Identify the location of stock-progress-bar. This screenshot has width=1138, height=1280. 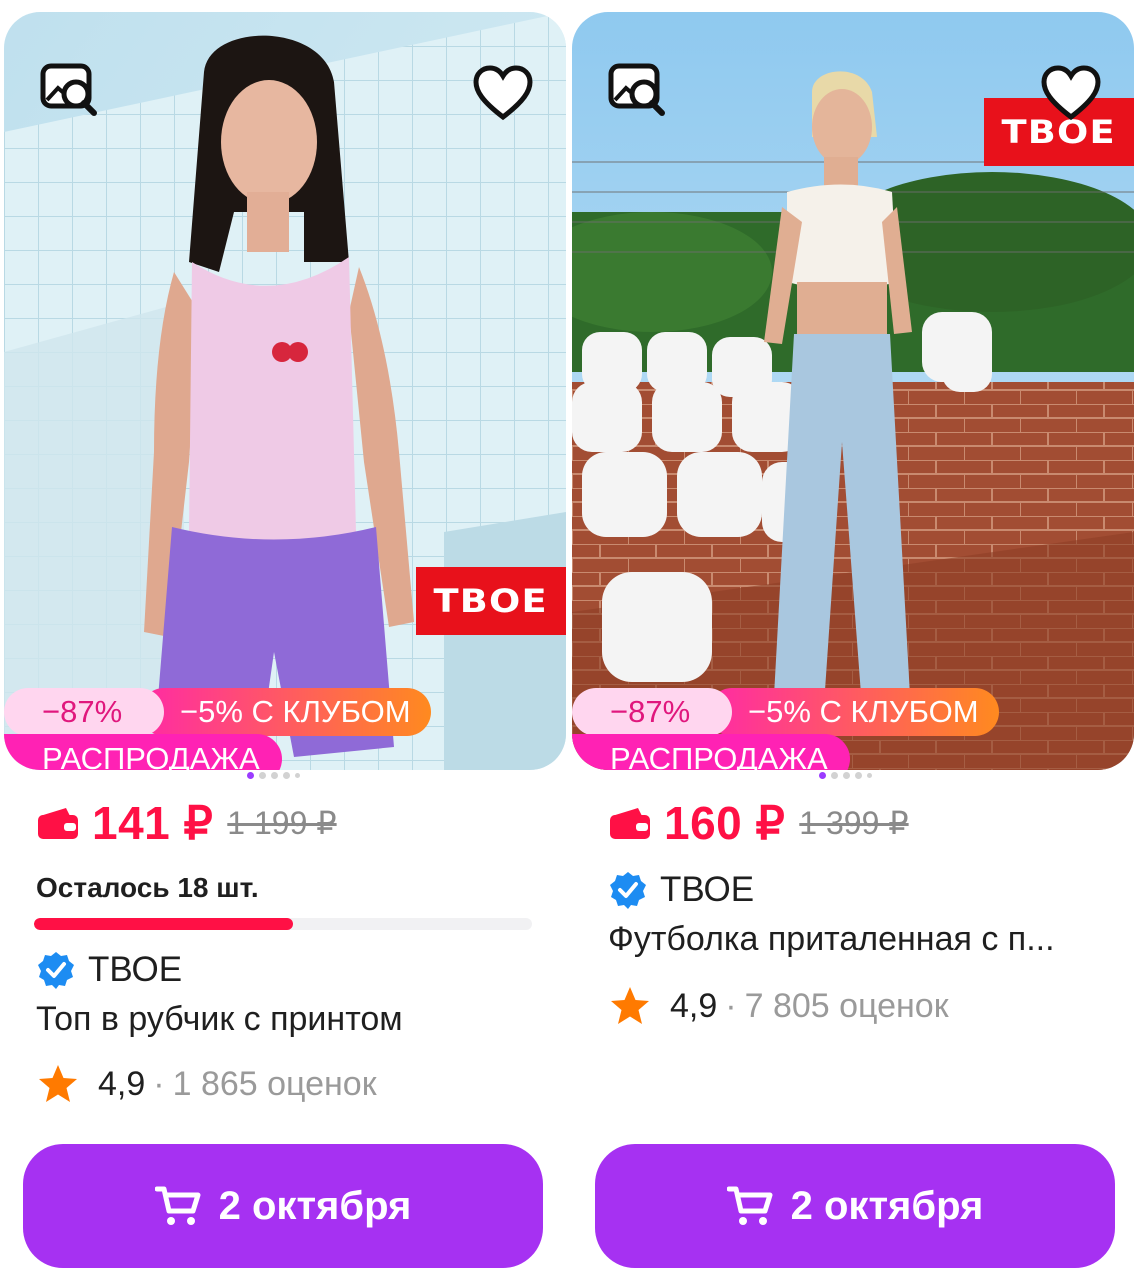
(283, 924).